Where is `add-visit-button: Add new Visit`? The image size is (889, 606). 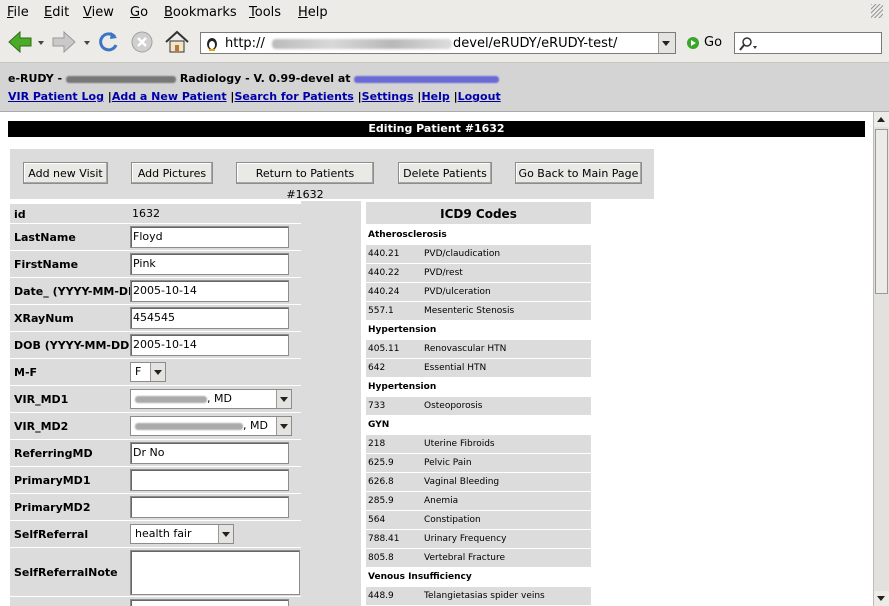
add-visit-button: Add new Visit is located at coordinates (65, 173).